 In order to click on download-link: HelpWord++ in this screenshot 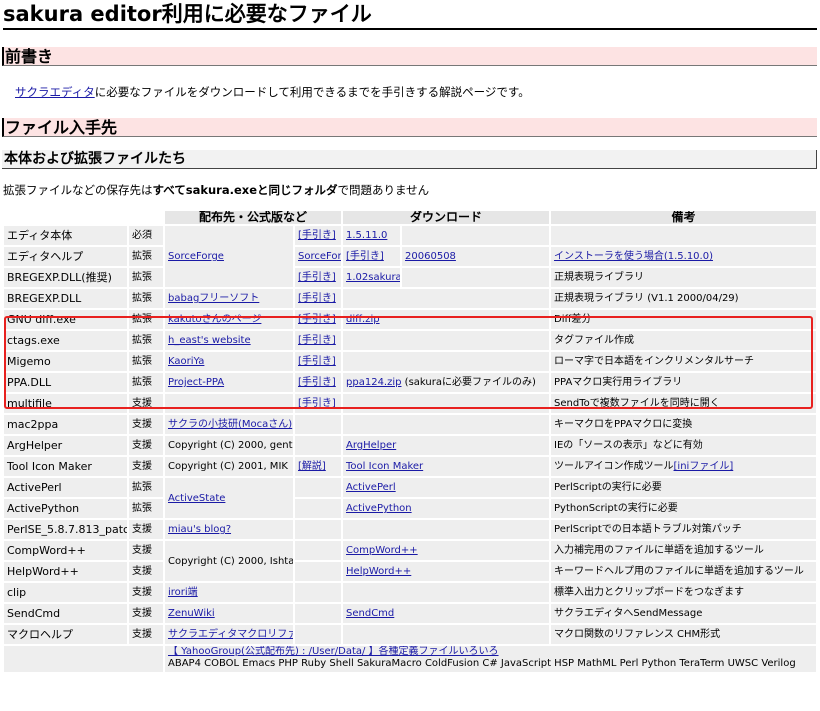, I will do `click(378, 571)`.